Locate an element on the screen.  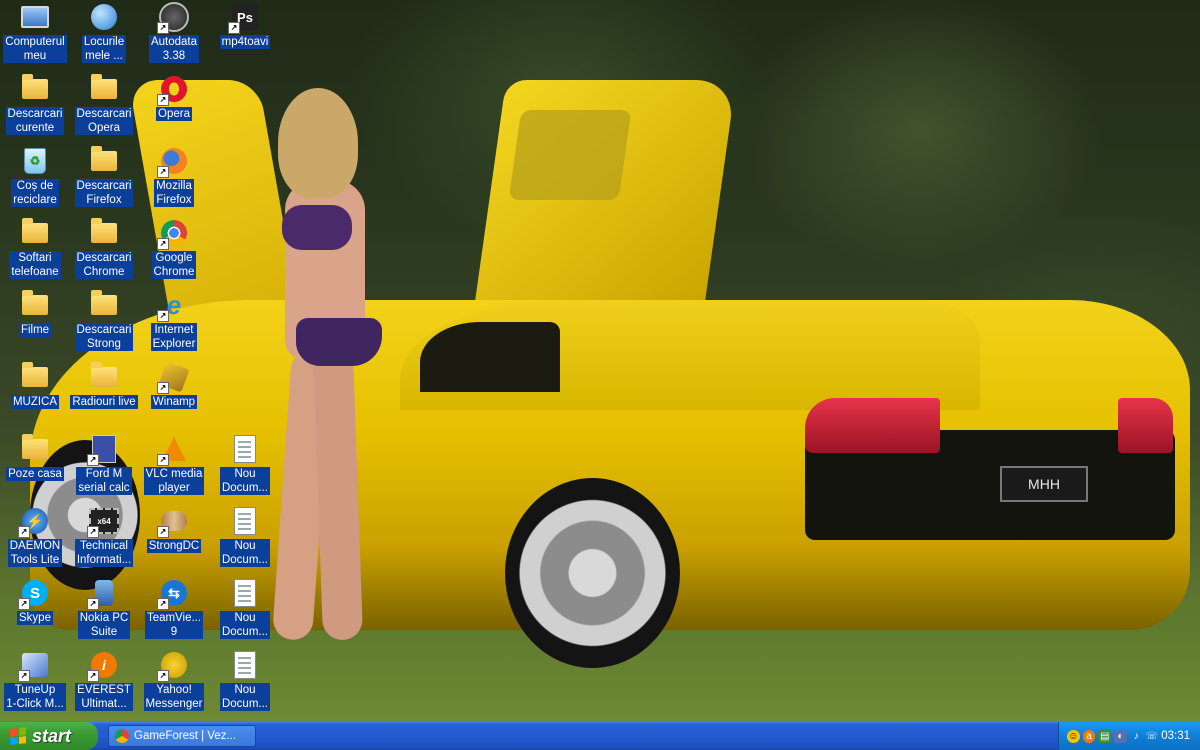
desktop-icon-label: Skype is located at coordinates (35, 618).